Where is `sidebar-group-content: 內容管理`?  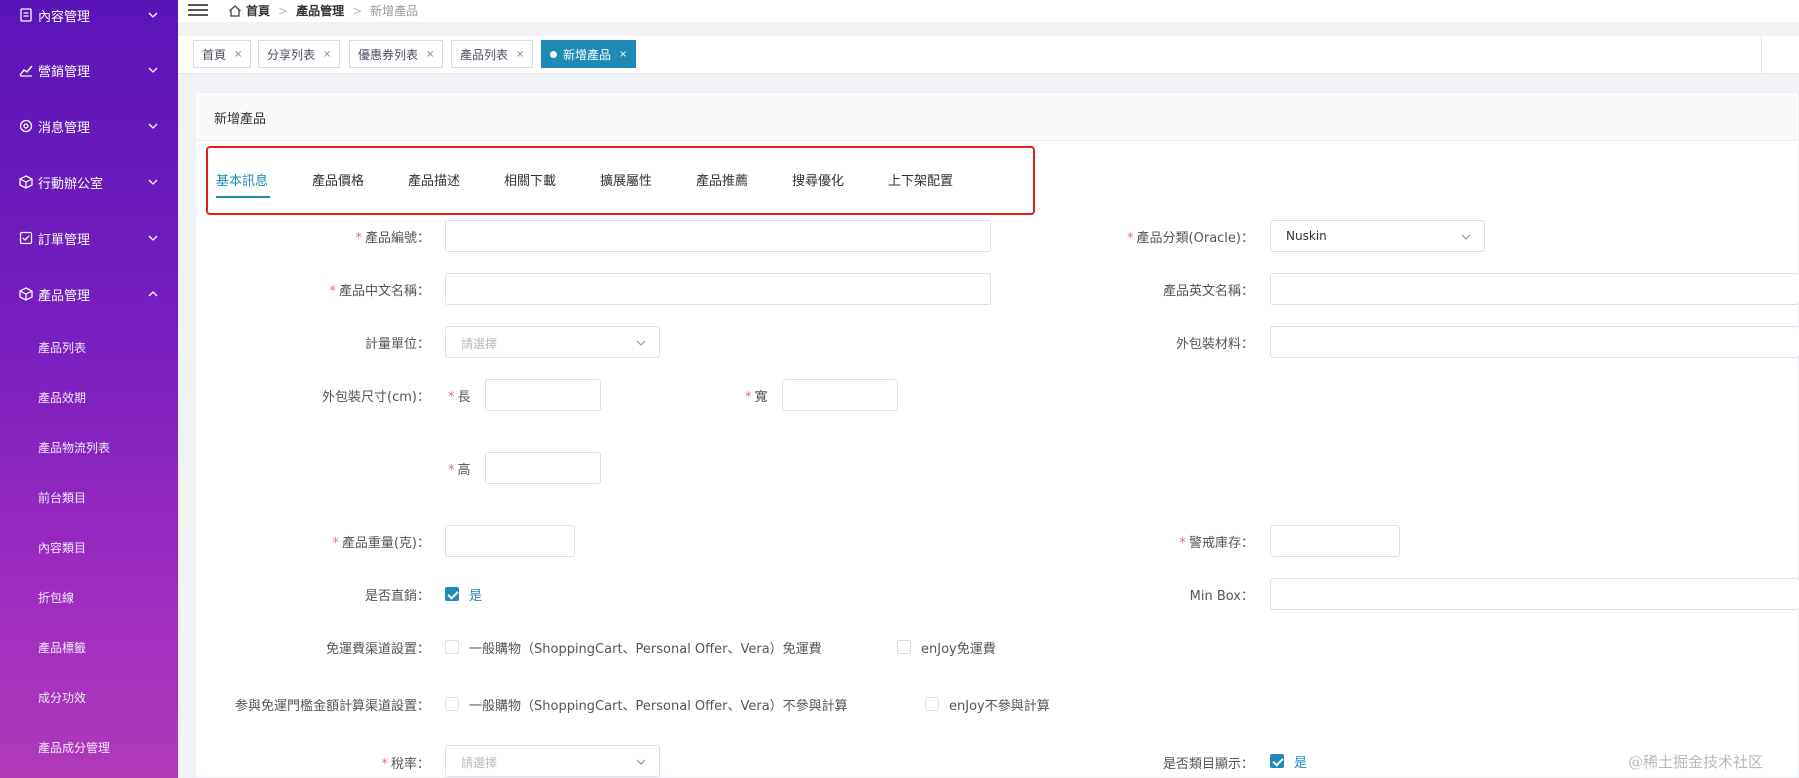 sidebar-group-content: 內容管理 is located at coordinates (89, 15).